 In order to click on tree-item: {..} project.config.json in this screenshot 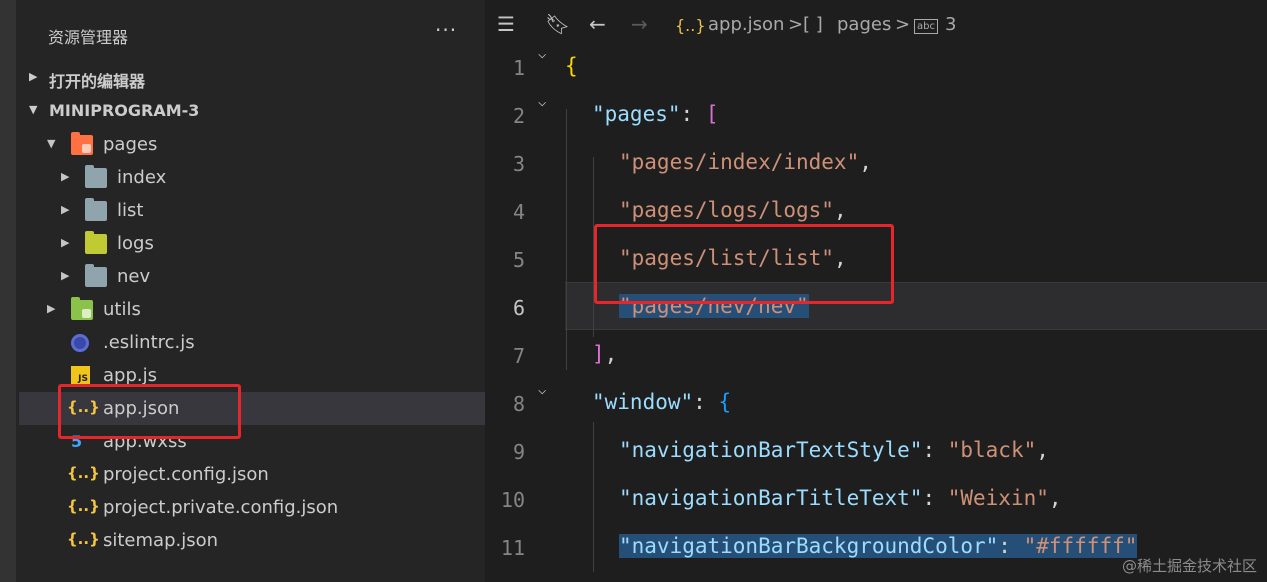, I will do `click(252, 474)`.